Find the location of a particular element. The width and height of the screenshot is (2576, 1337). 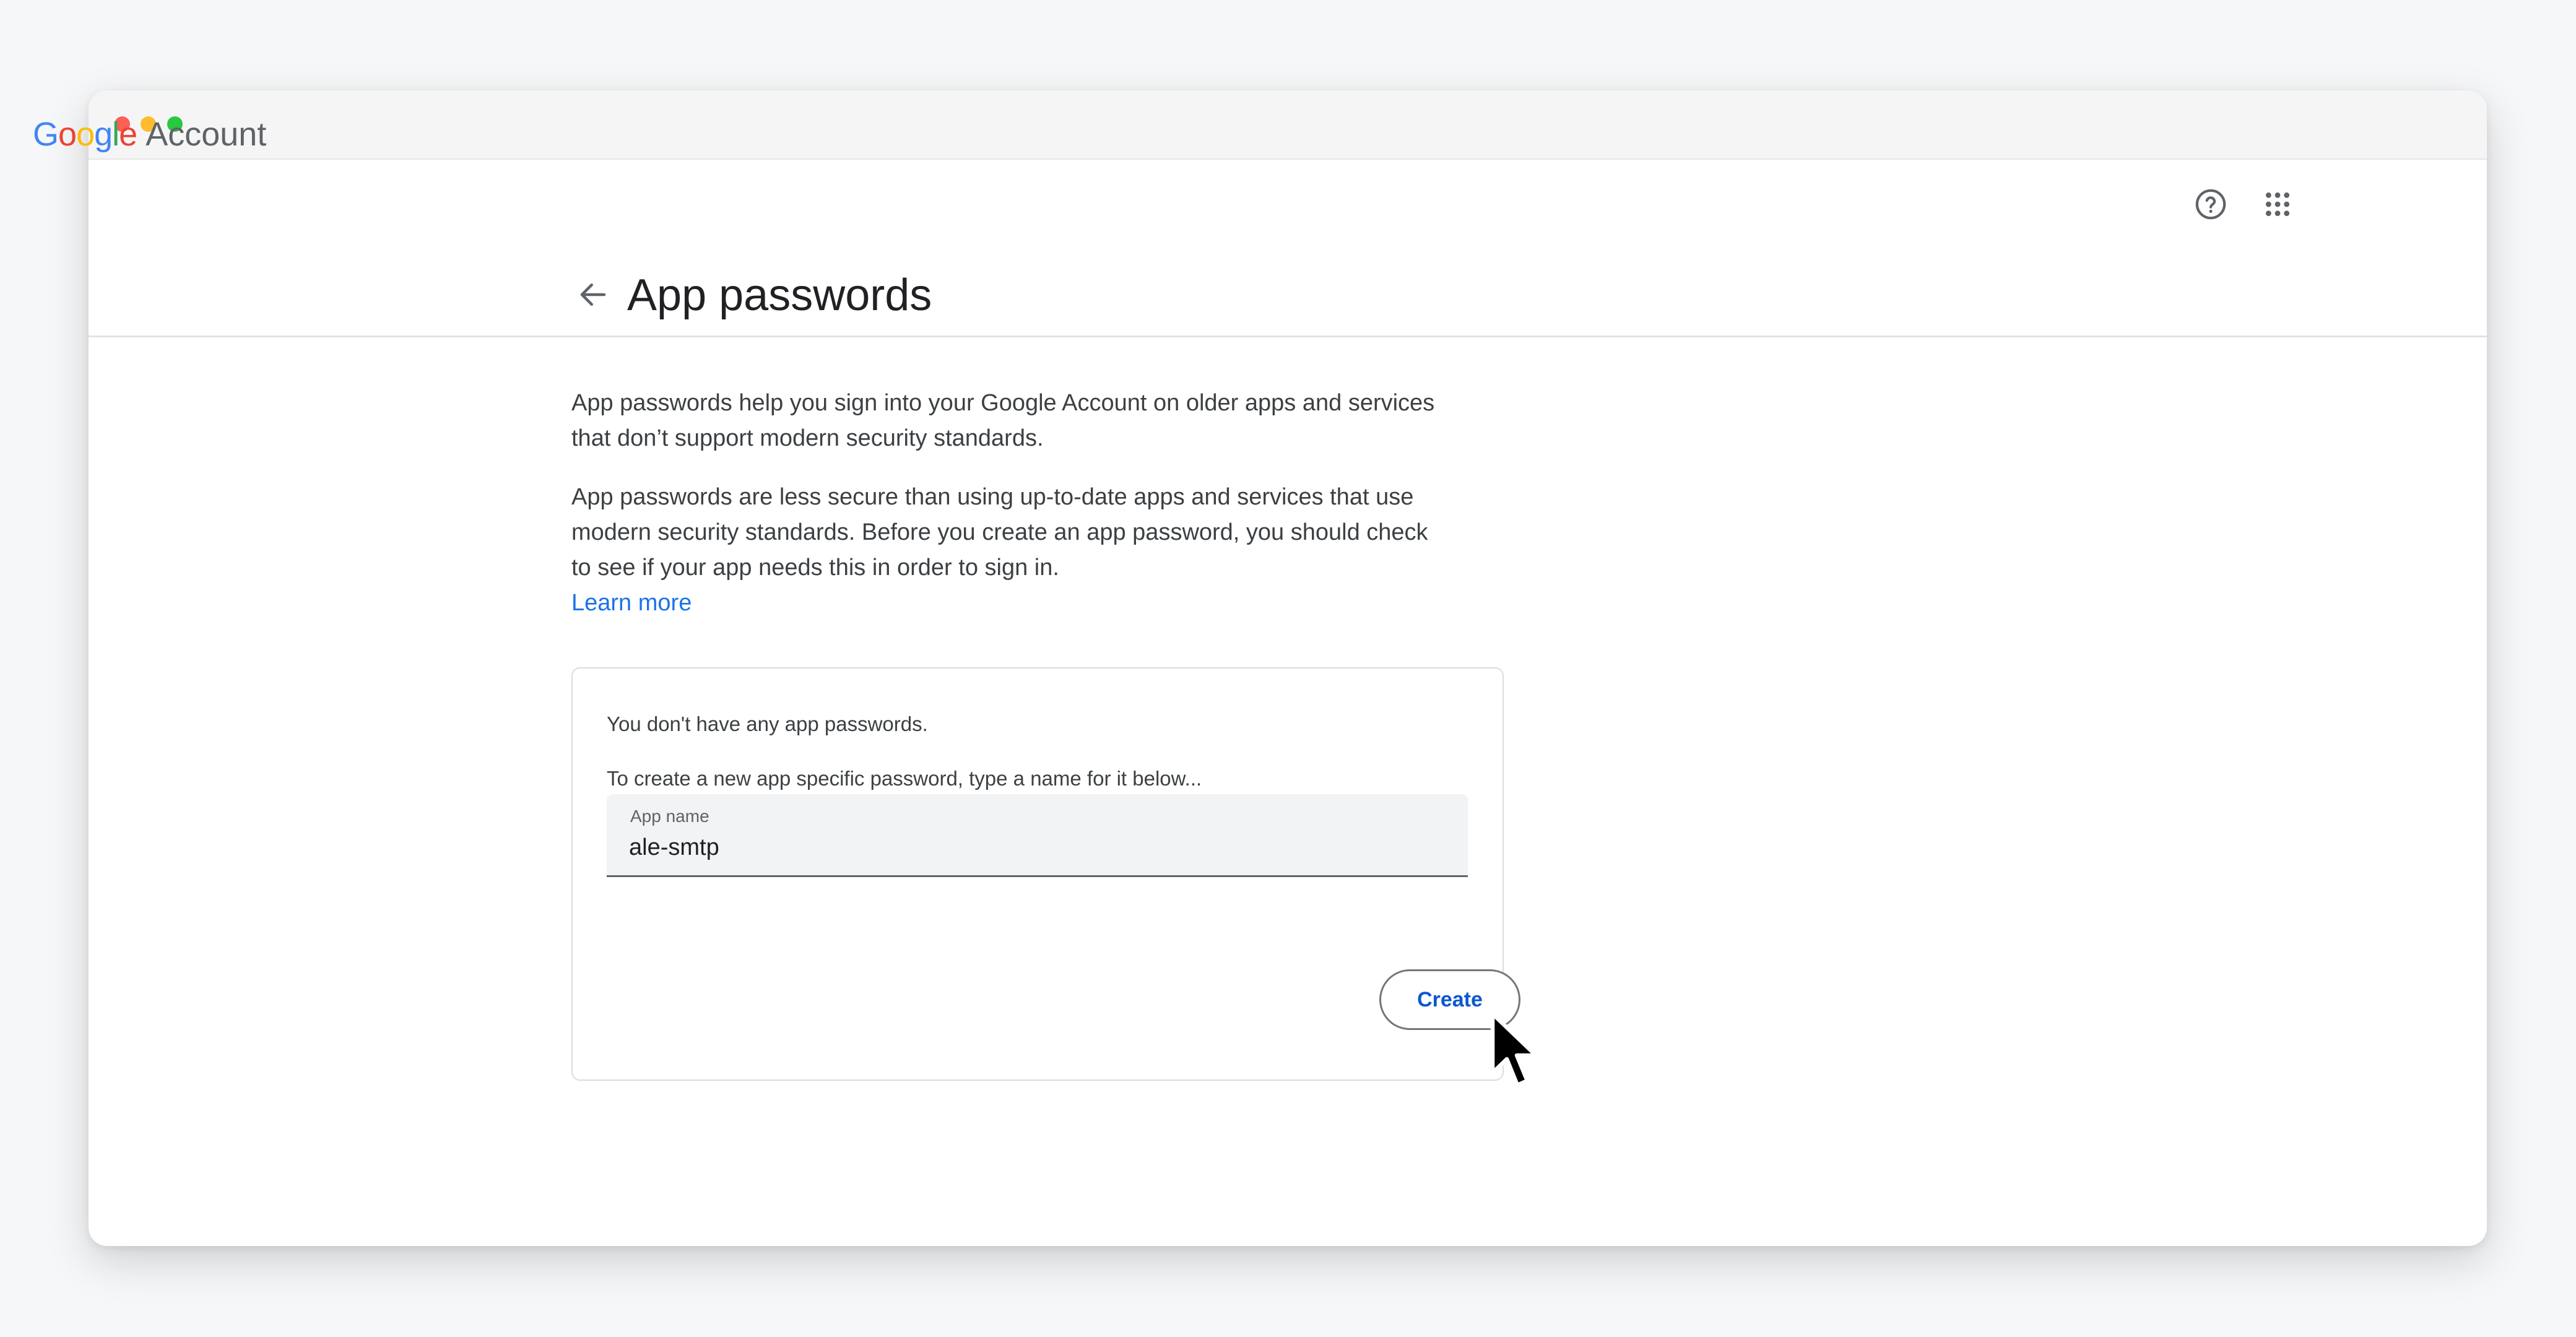

google-account-logo: Google Account is located at coordinates (149, 134).